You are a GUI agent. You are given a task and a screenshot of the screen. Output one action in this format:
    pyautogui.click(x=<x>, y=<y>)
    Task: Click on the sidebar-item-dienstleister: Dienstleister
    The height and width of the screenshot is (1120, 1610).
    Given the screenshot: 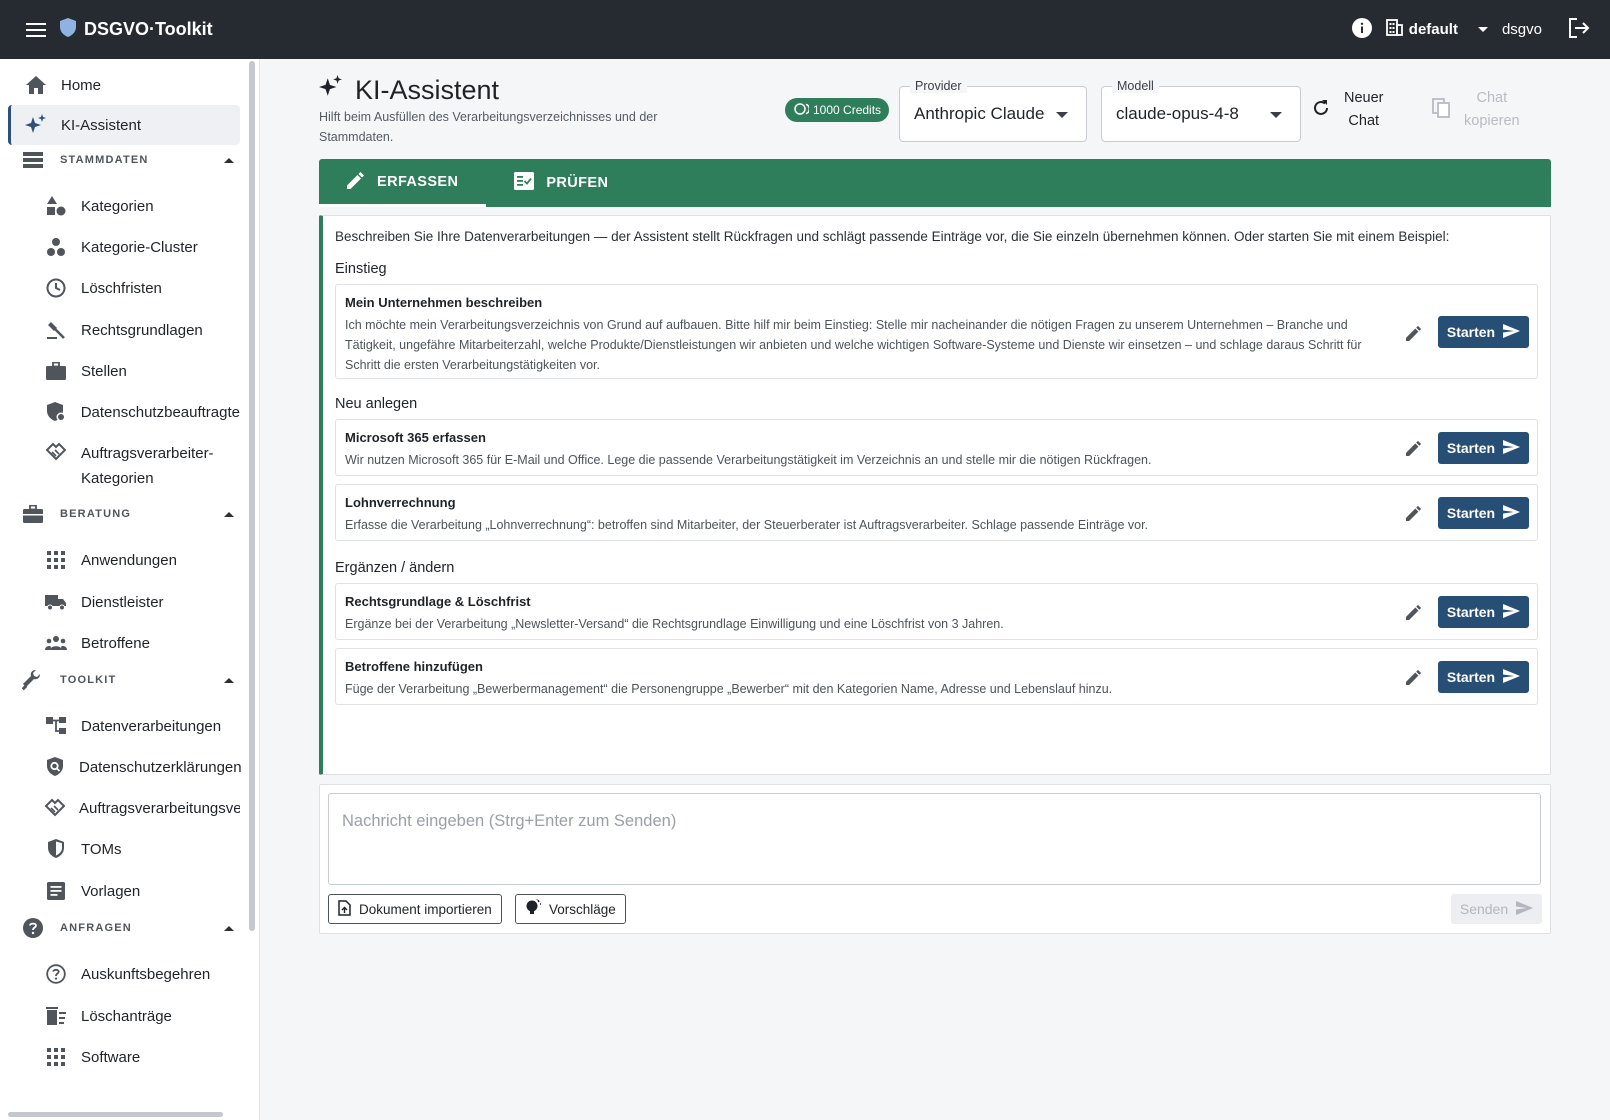 What is the action you would take?
    pyautogui.click(x=124, y=602)
    